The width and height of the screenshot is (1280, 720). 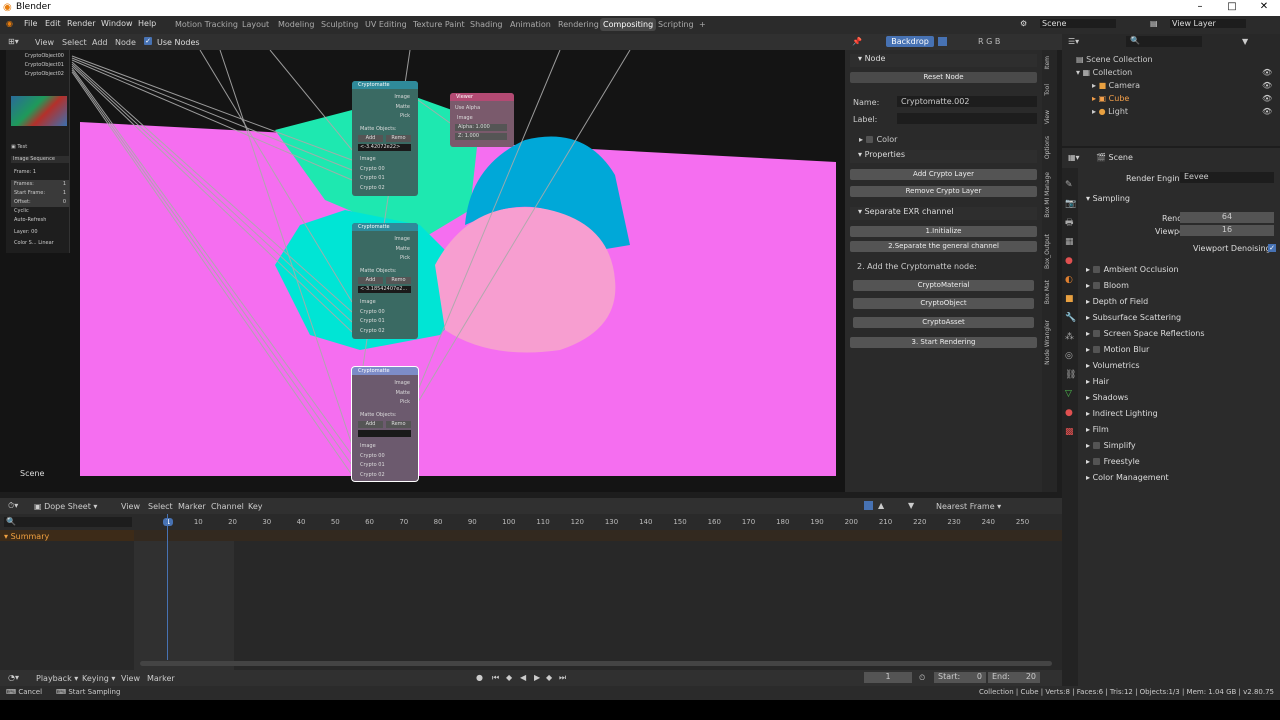 What do you see at coordinates (161, 678) in the screenshot?
I see `pb-menu-marker: Marker` at bounding box center [161, 678].